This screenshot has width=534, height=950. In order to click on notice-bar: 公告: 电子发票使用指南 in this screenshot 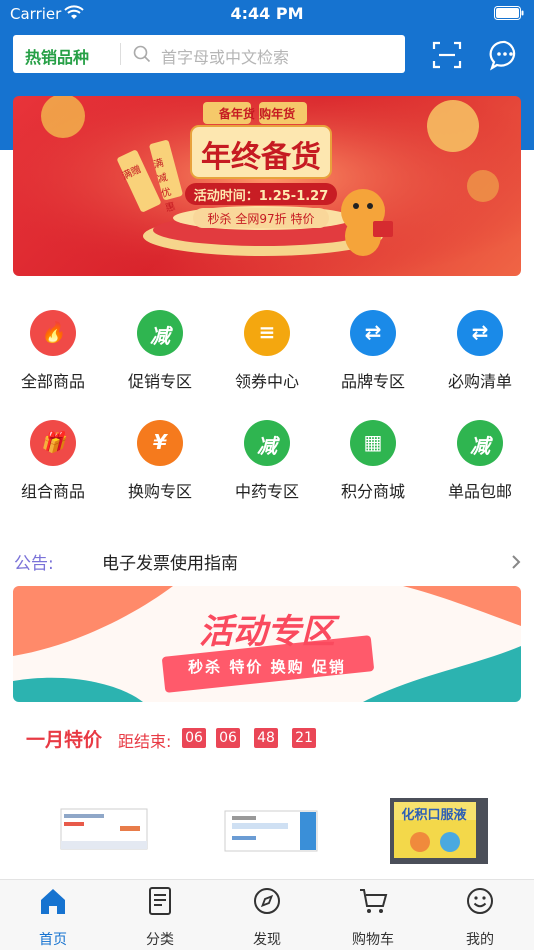, I will do `click(267, 561)`.